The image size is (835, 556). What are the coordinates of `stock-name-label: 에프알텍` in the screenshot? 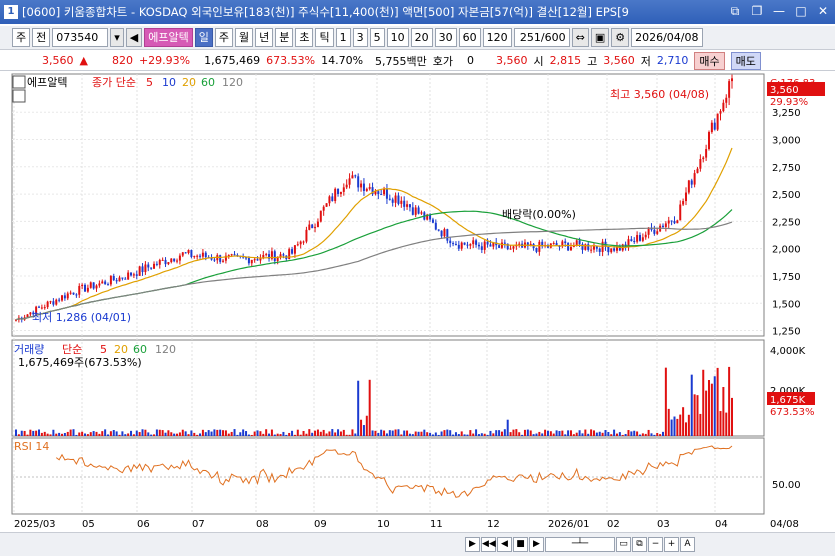 It's located at (168, 37).